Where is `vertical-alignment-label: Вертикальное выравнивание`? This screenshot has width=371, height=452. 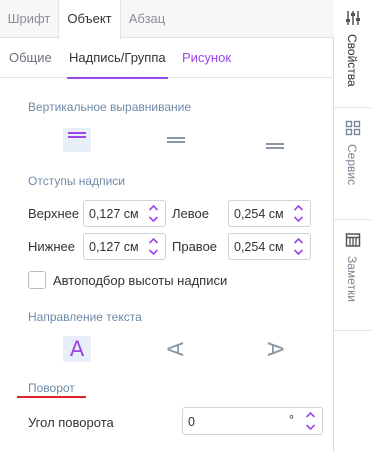 vertical-alignment-label: Вертикальное выравнивание is located at coordinates (110, 107).